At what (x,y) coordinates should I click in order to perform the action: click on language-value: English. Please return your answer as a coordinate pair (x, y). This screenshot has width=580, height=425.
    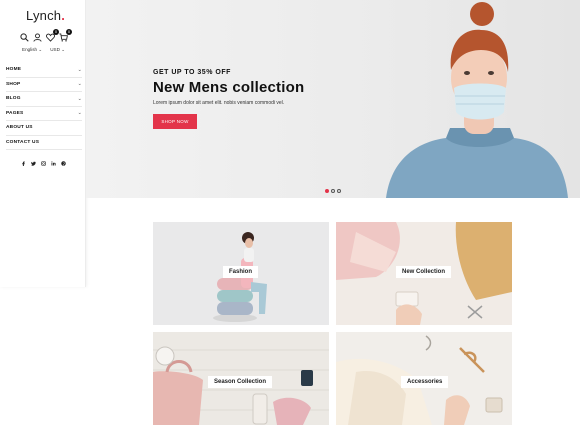
    Looking at the image, I should click on (30, 49).